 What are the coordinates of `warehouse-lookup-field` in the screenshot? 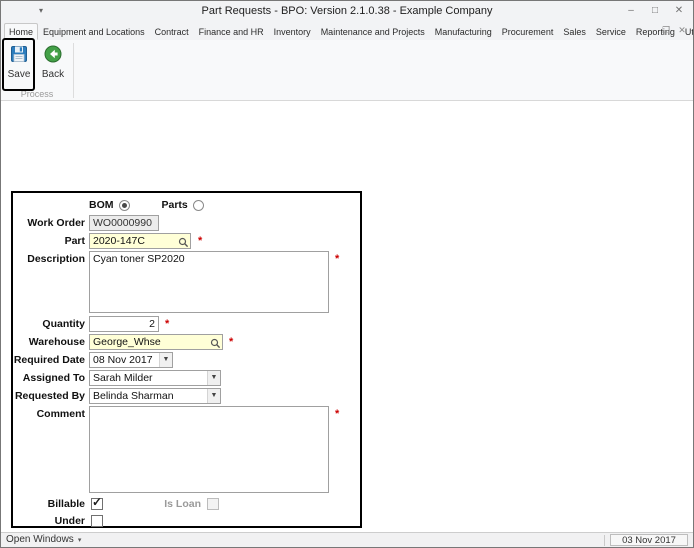 It's located at (156, 342).